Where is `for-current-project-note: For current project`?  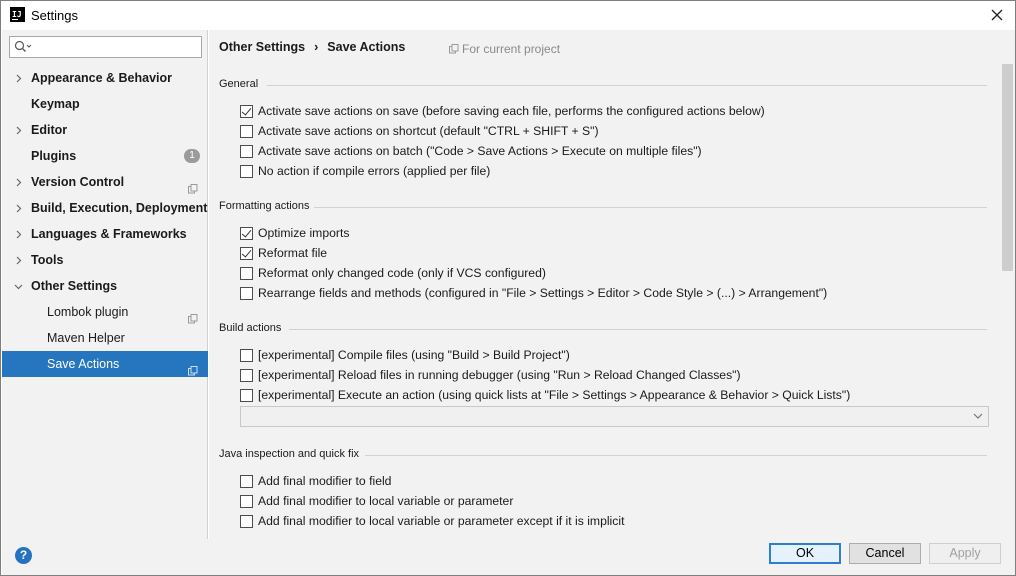
for-current-project-note: For current project is located at coordinates (504, 49).